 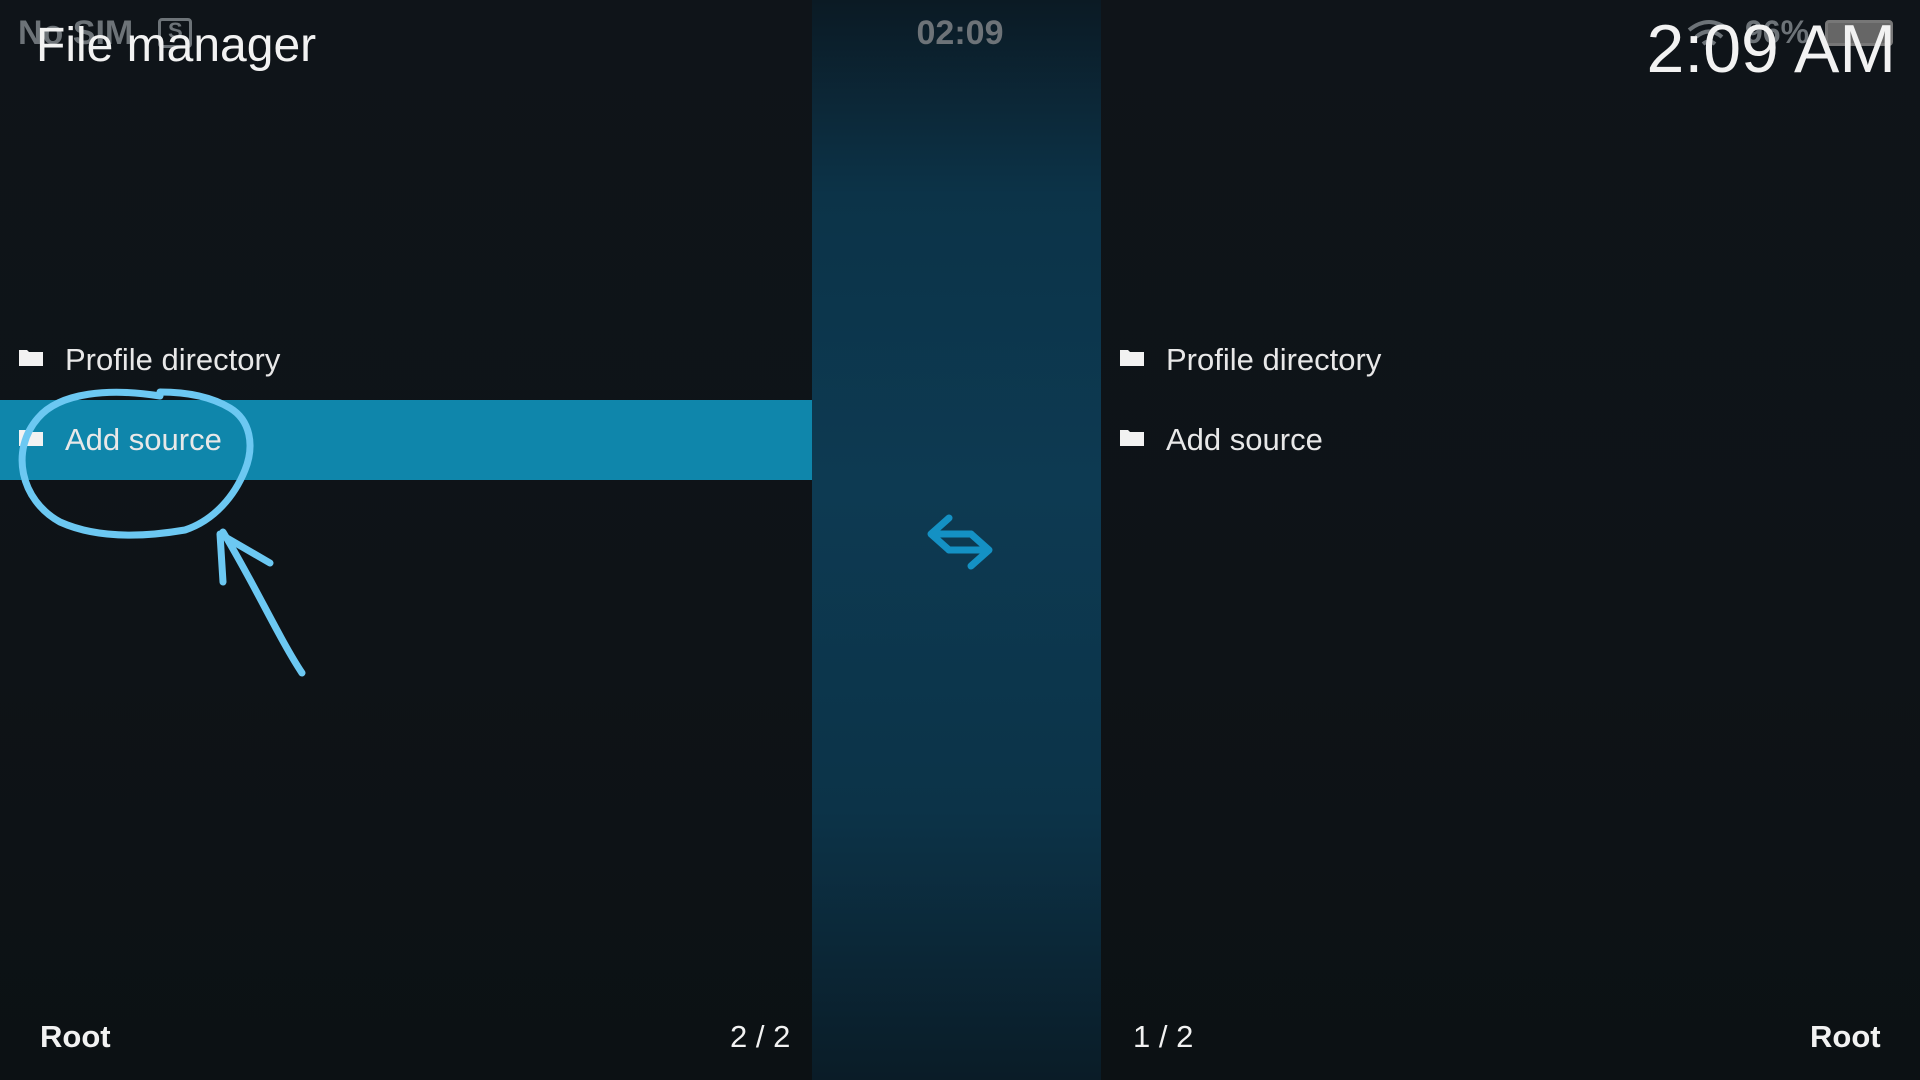 I want to click on status-time: 02:09, so click(x=960, y=33).